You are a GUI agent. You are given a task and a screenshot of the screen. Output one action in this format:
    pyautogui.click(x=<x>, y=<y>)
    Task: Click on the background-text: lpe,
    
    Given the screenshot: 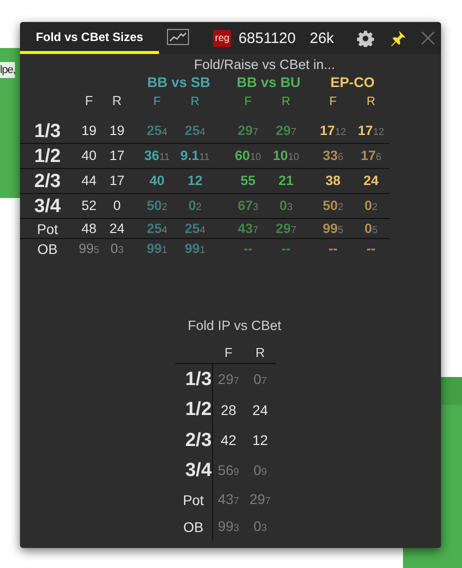 What is the action you would take?
    pyautogui.click(x=8, y=70)
    